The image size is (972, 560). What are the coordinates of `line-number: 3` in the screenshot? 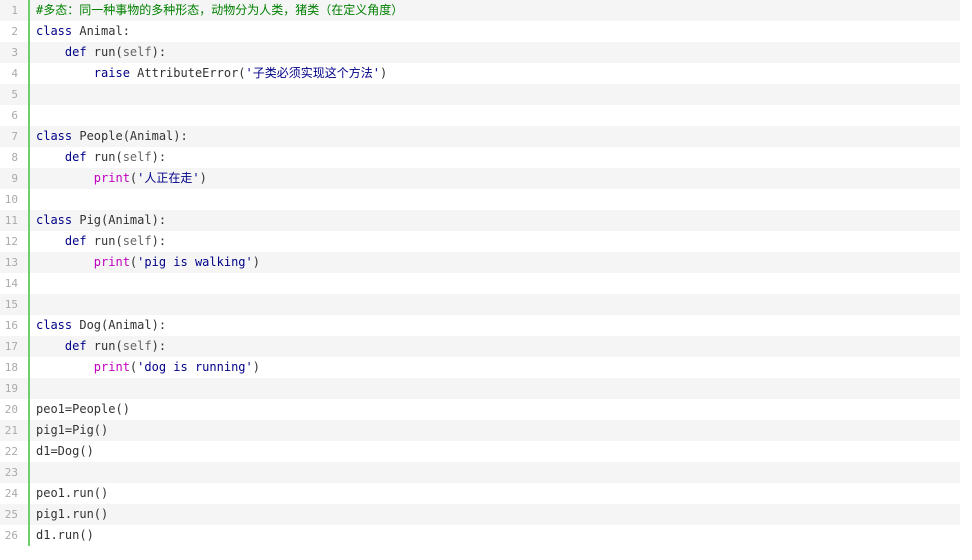 It's located at (15, 52).